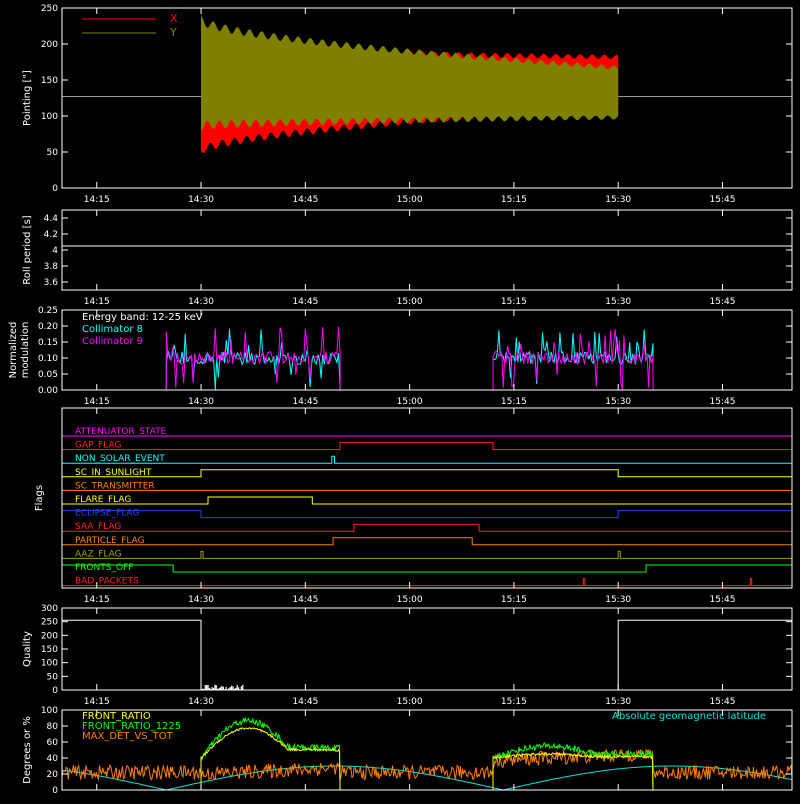 This screenshot has width=800, height=804. What do you see at coordinates (112, 329) in the screenshot?
I see `legend-collimator-8: Collimator 8` at bounding box center [112, 329].